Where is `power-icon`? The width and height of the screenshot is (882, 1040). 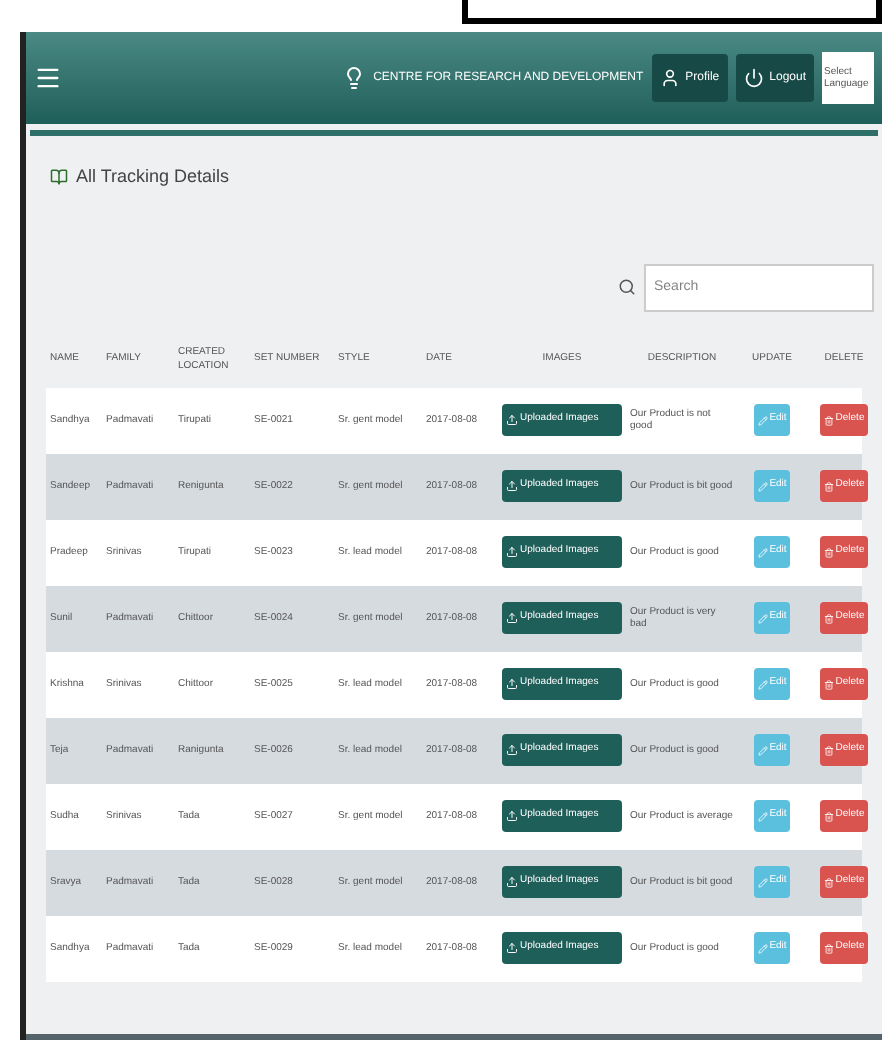 power-icon is located at coordinates (753, 78).